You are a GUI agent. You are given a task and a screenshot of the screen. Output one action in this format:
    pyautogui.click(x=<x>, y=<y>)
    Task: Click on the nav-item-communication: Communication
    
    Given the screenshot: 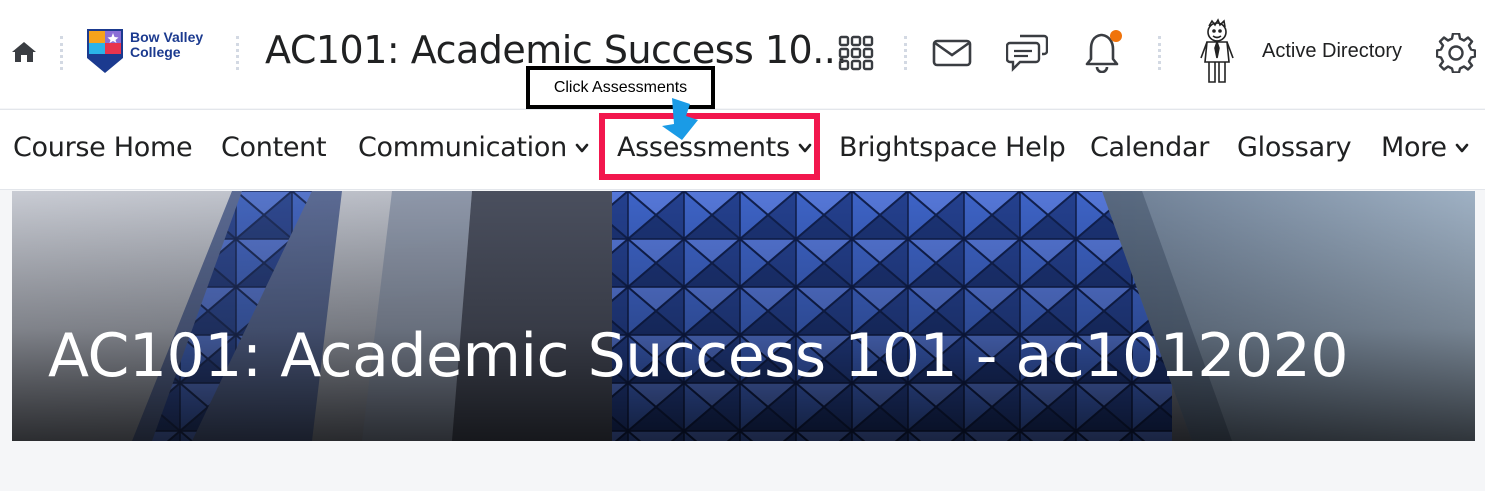 What is the action you would take?
    pyautogui.click(x=473, y=147)
    